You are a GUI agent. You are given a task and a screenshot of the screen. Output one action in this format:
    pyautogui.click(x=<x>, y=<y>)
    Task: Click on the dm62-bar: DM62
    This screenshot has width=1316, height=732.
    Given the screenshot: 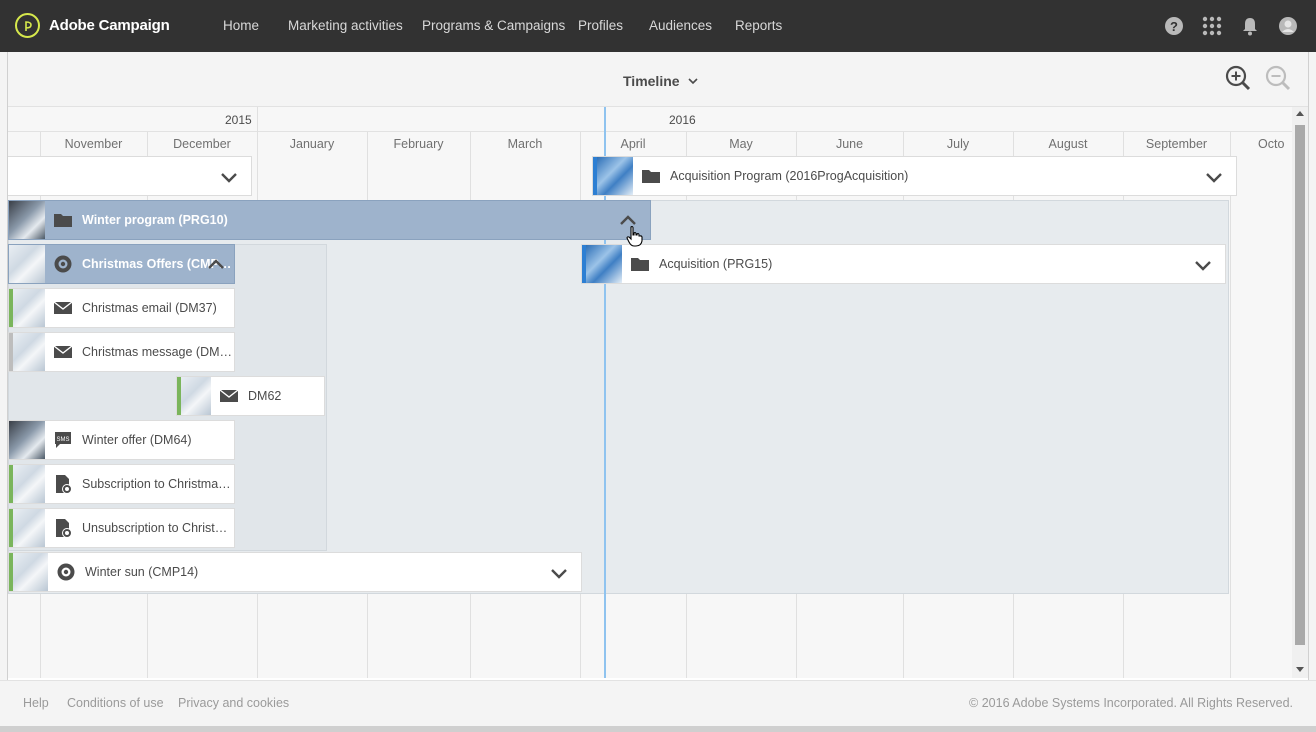 What is the action you would take?
    pyautogui.click(x=250, y=396)
    